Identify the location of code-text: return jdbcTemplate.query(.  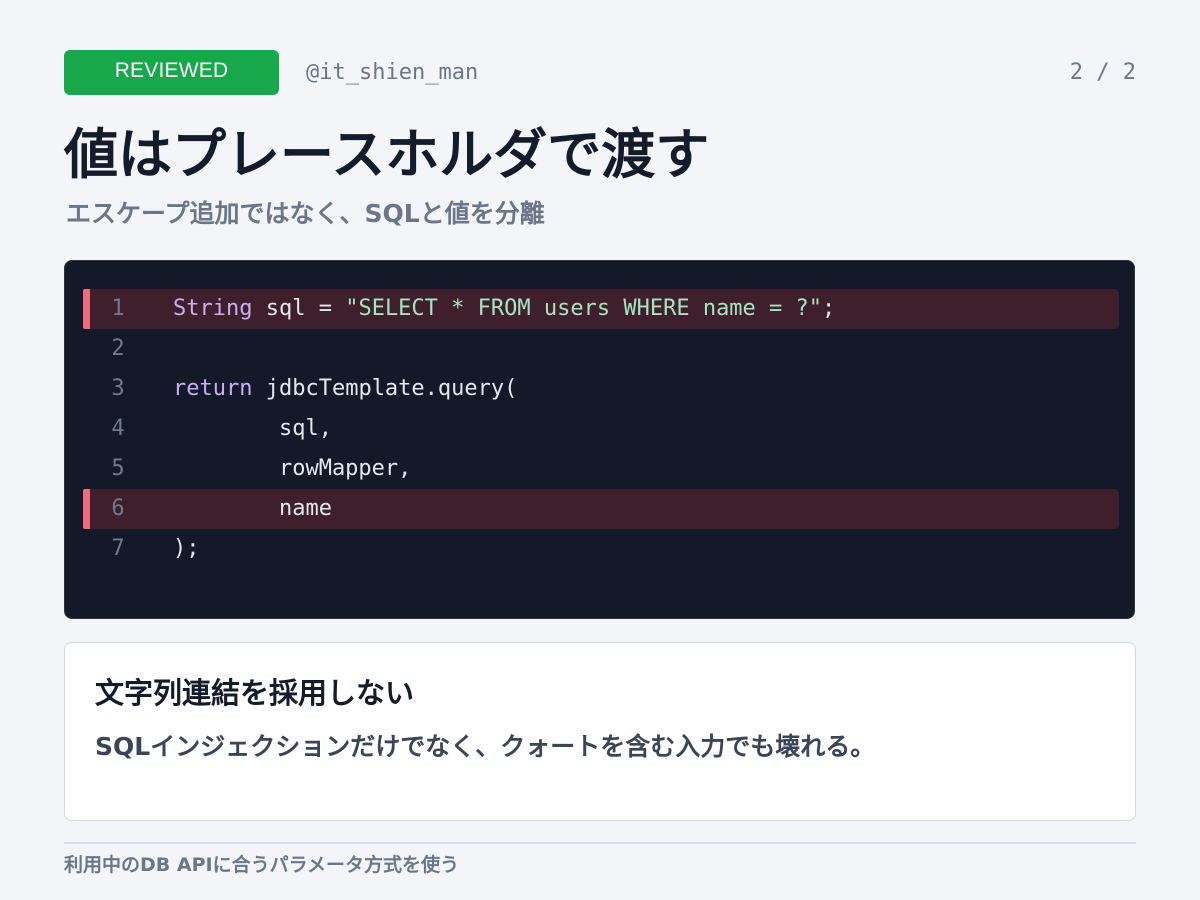
(345, 389).